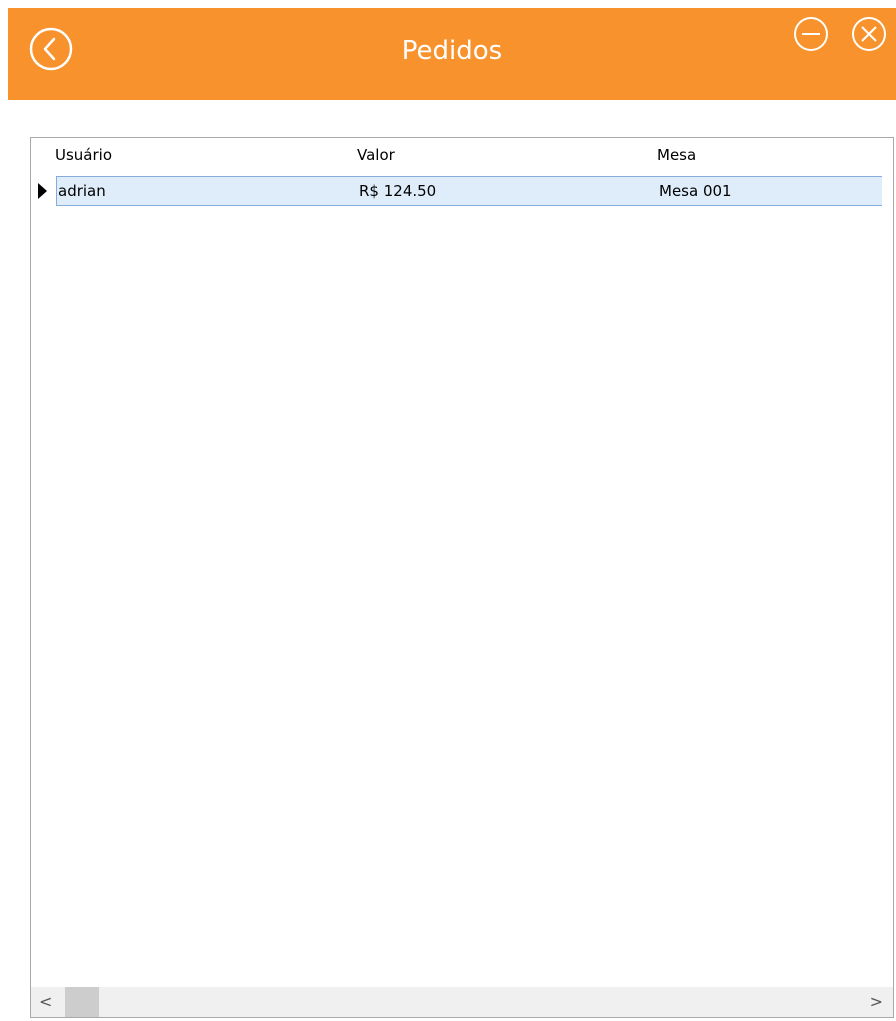 The height and width of the screenshot is (1021, 896). What do you see at coordinates (56, 191) in the screenshot?
I see `row-selection-edge` at bounding box center [56, 191].